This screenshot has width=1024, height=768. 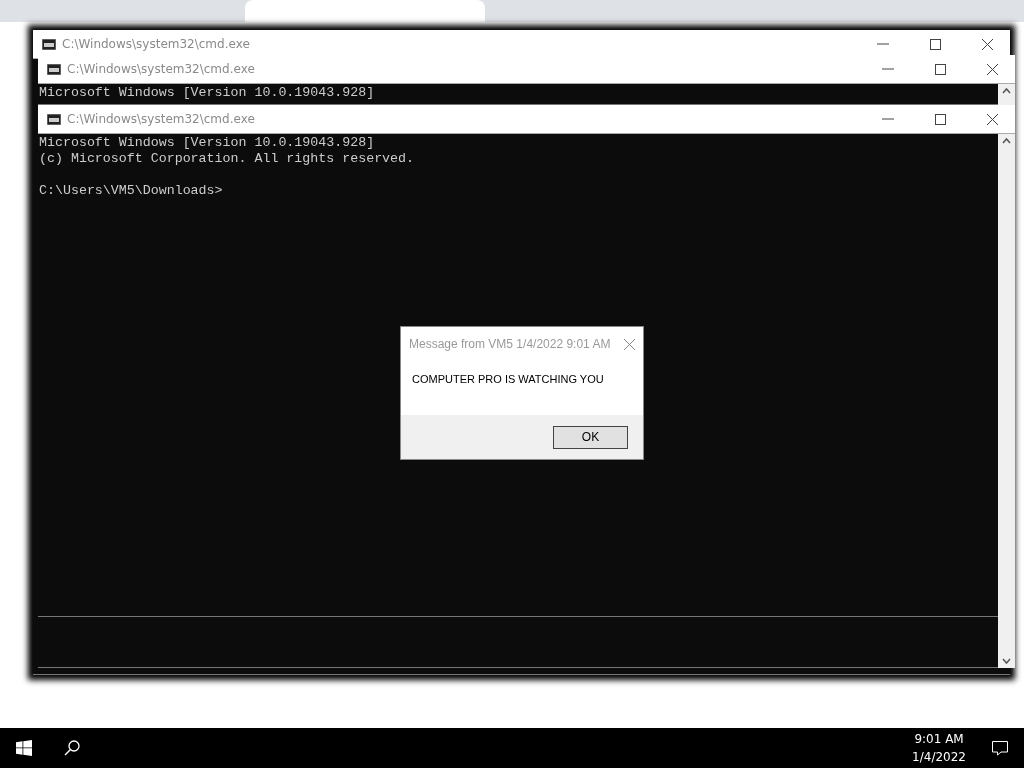 I want to click on dialog-message: COMPUTER PRO IS WATCHING YOU, so click(x=508, y=379).